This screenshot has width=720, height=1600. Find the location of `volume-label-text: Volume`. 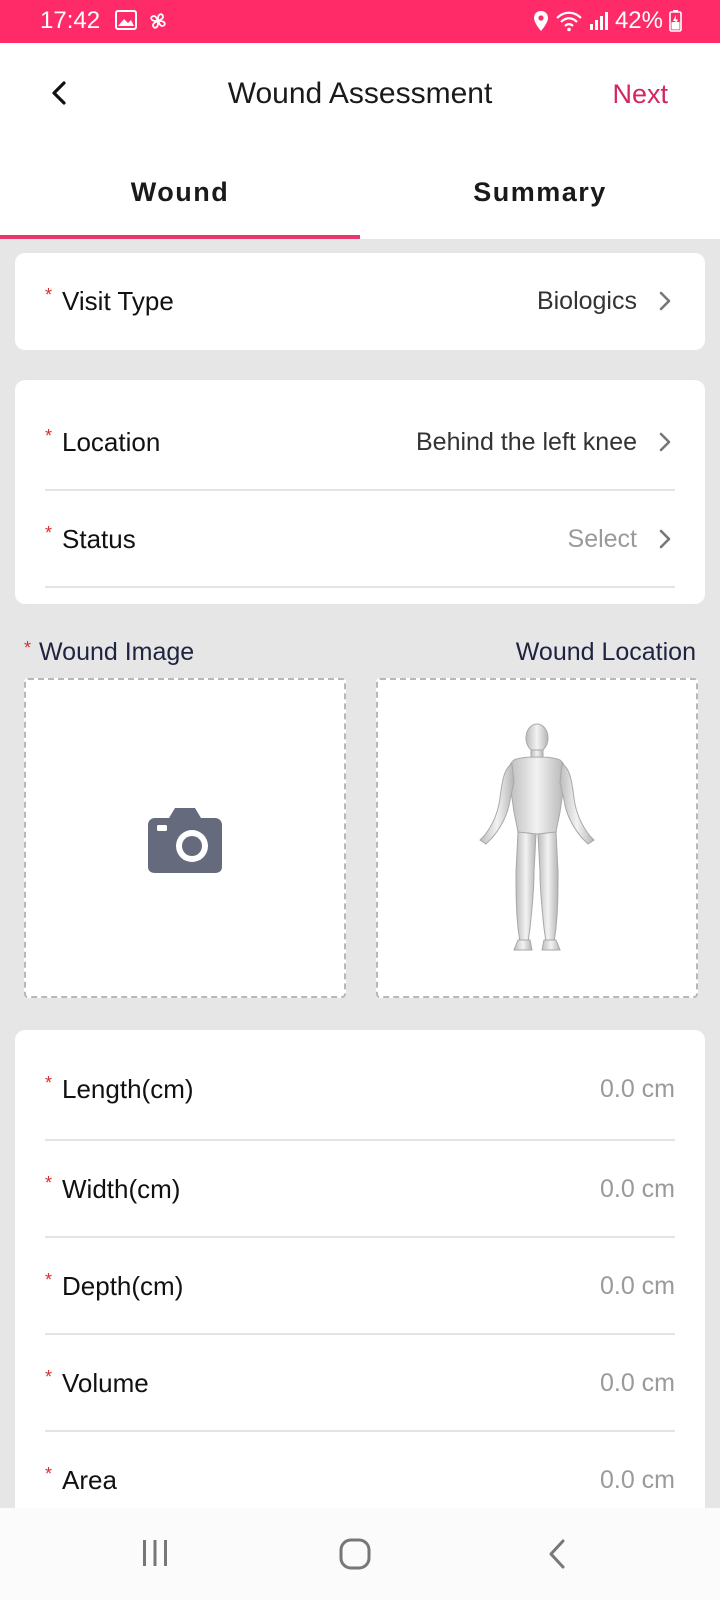

volume-label-text: Volume is located at coordinates (105, 1382).